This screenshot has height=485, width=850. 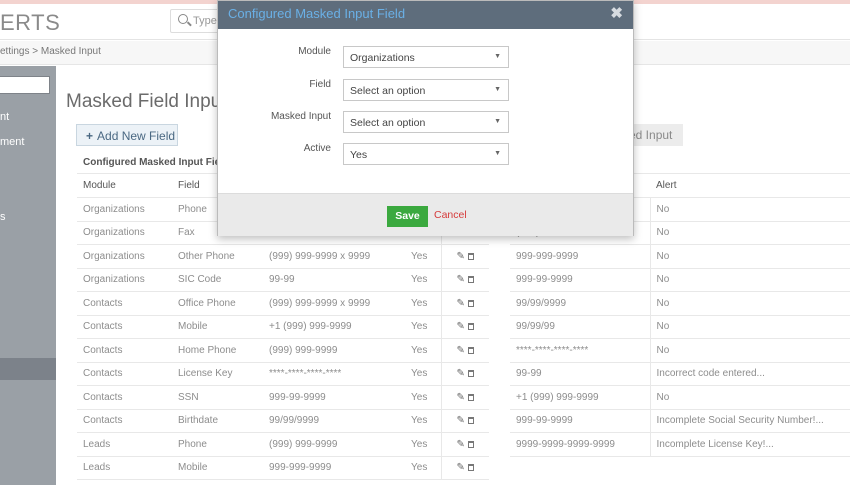 What do you see at coordinates (283, 327) in the screenshot?
I see `table-row: Contacts Mobile +1 (999) 999-9999 Yes ✎` at bounding box center [283, 327].